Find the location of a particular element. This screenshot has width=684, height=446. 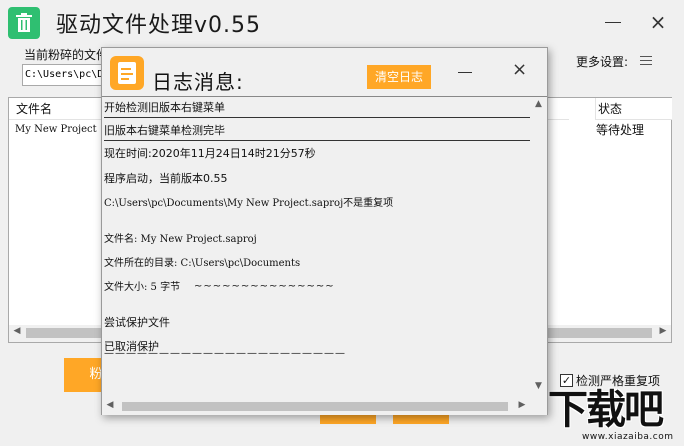

scrollbar-thumb is located at coordinates (315, 406).